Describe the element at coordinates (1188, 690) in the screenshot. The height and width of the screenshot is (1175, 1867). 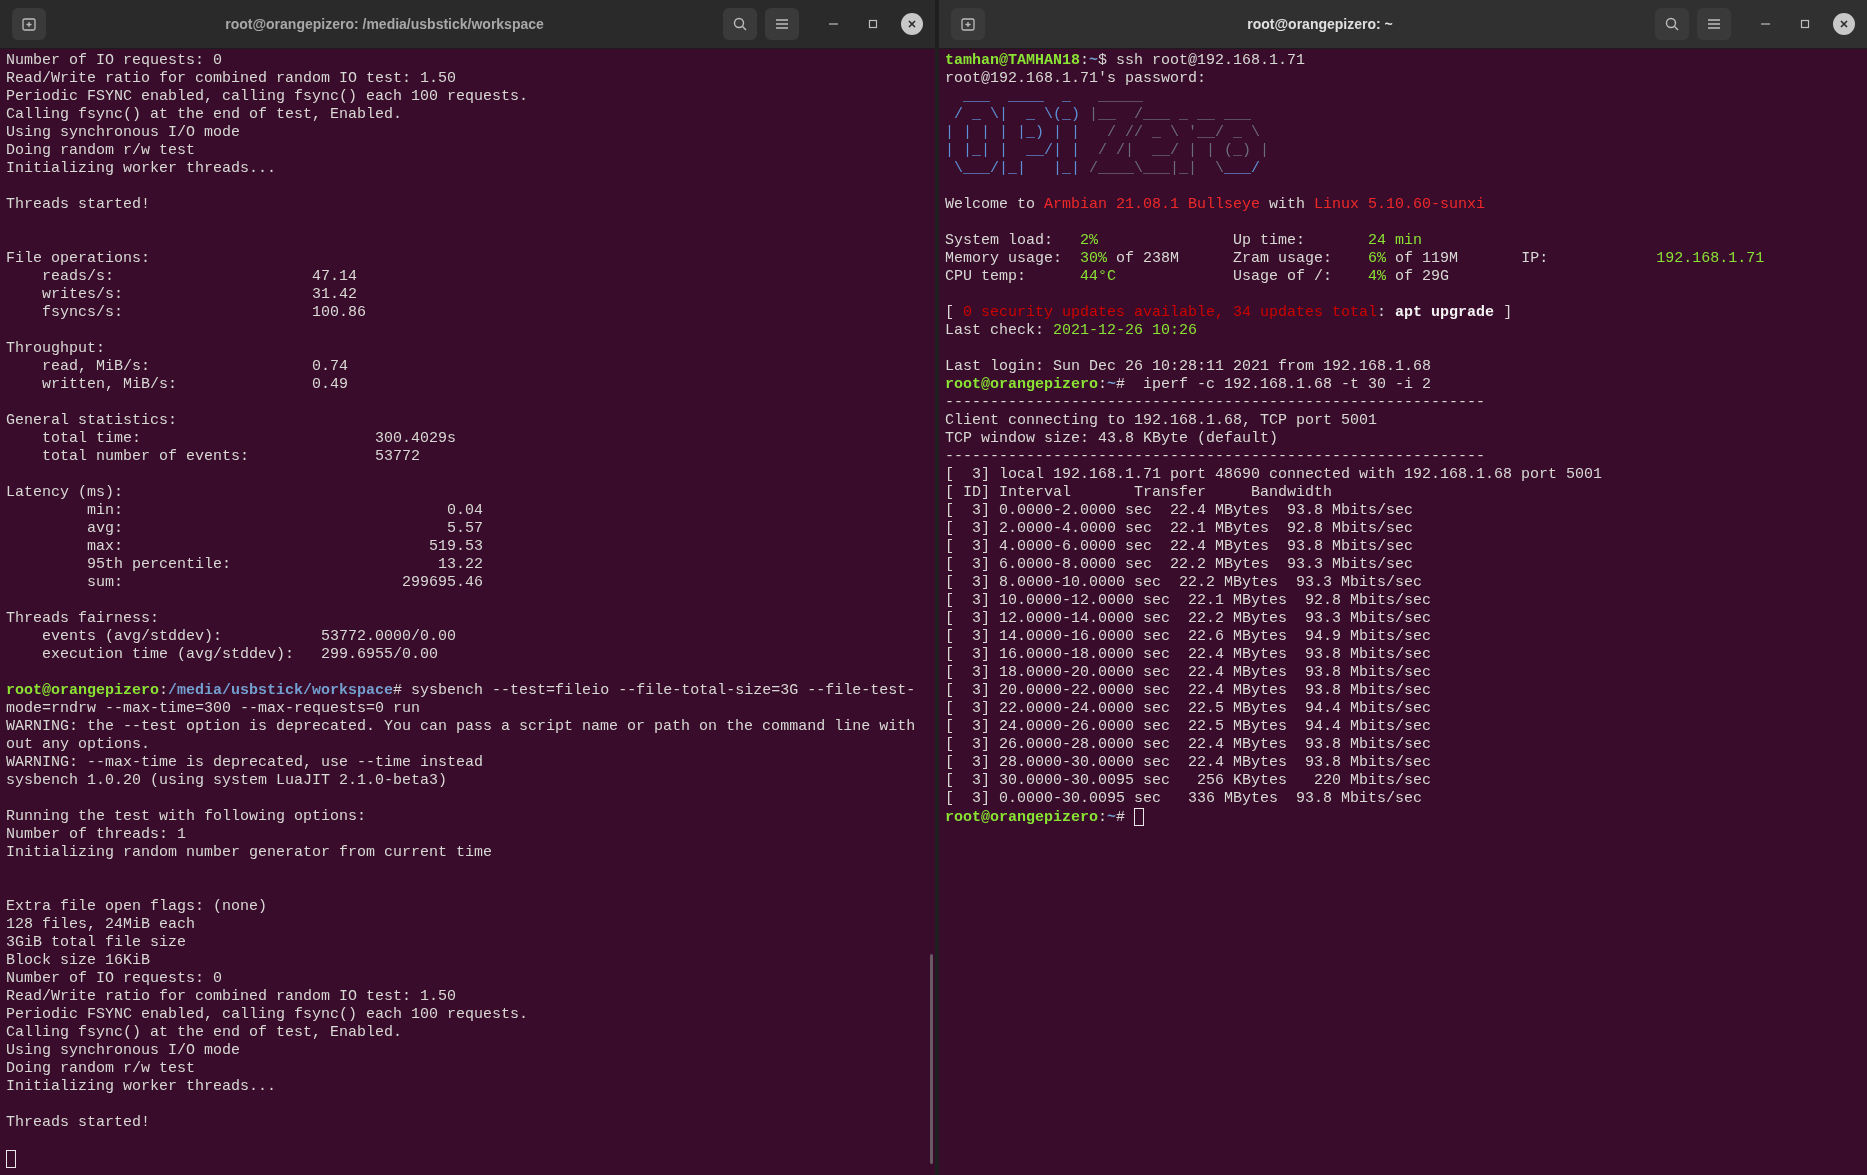
I see `terminal-line: [ 3] 20.0000-22.0000 sec 22.4 MBytes 93.8 Mbits/sec` at that location.